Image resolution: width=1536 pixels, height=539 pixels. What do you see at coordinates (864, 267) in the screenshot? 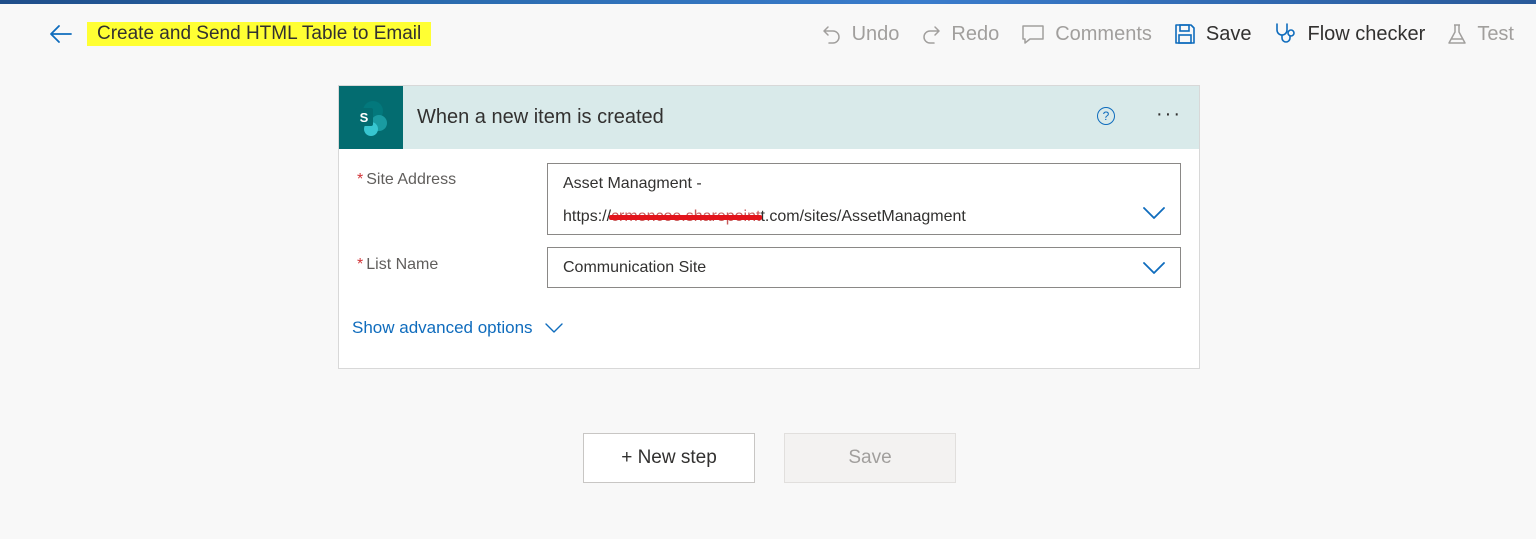
I see `list-name-dropdown: Communication Site` at bounding box center [864, 267].